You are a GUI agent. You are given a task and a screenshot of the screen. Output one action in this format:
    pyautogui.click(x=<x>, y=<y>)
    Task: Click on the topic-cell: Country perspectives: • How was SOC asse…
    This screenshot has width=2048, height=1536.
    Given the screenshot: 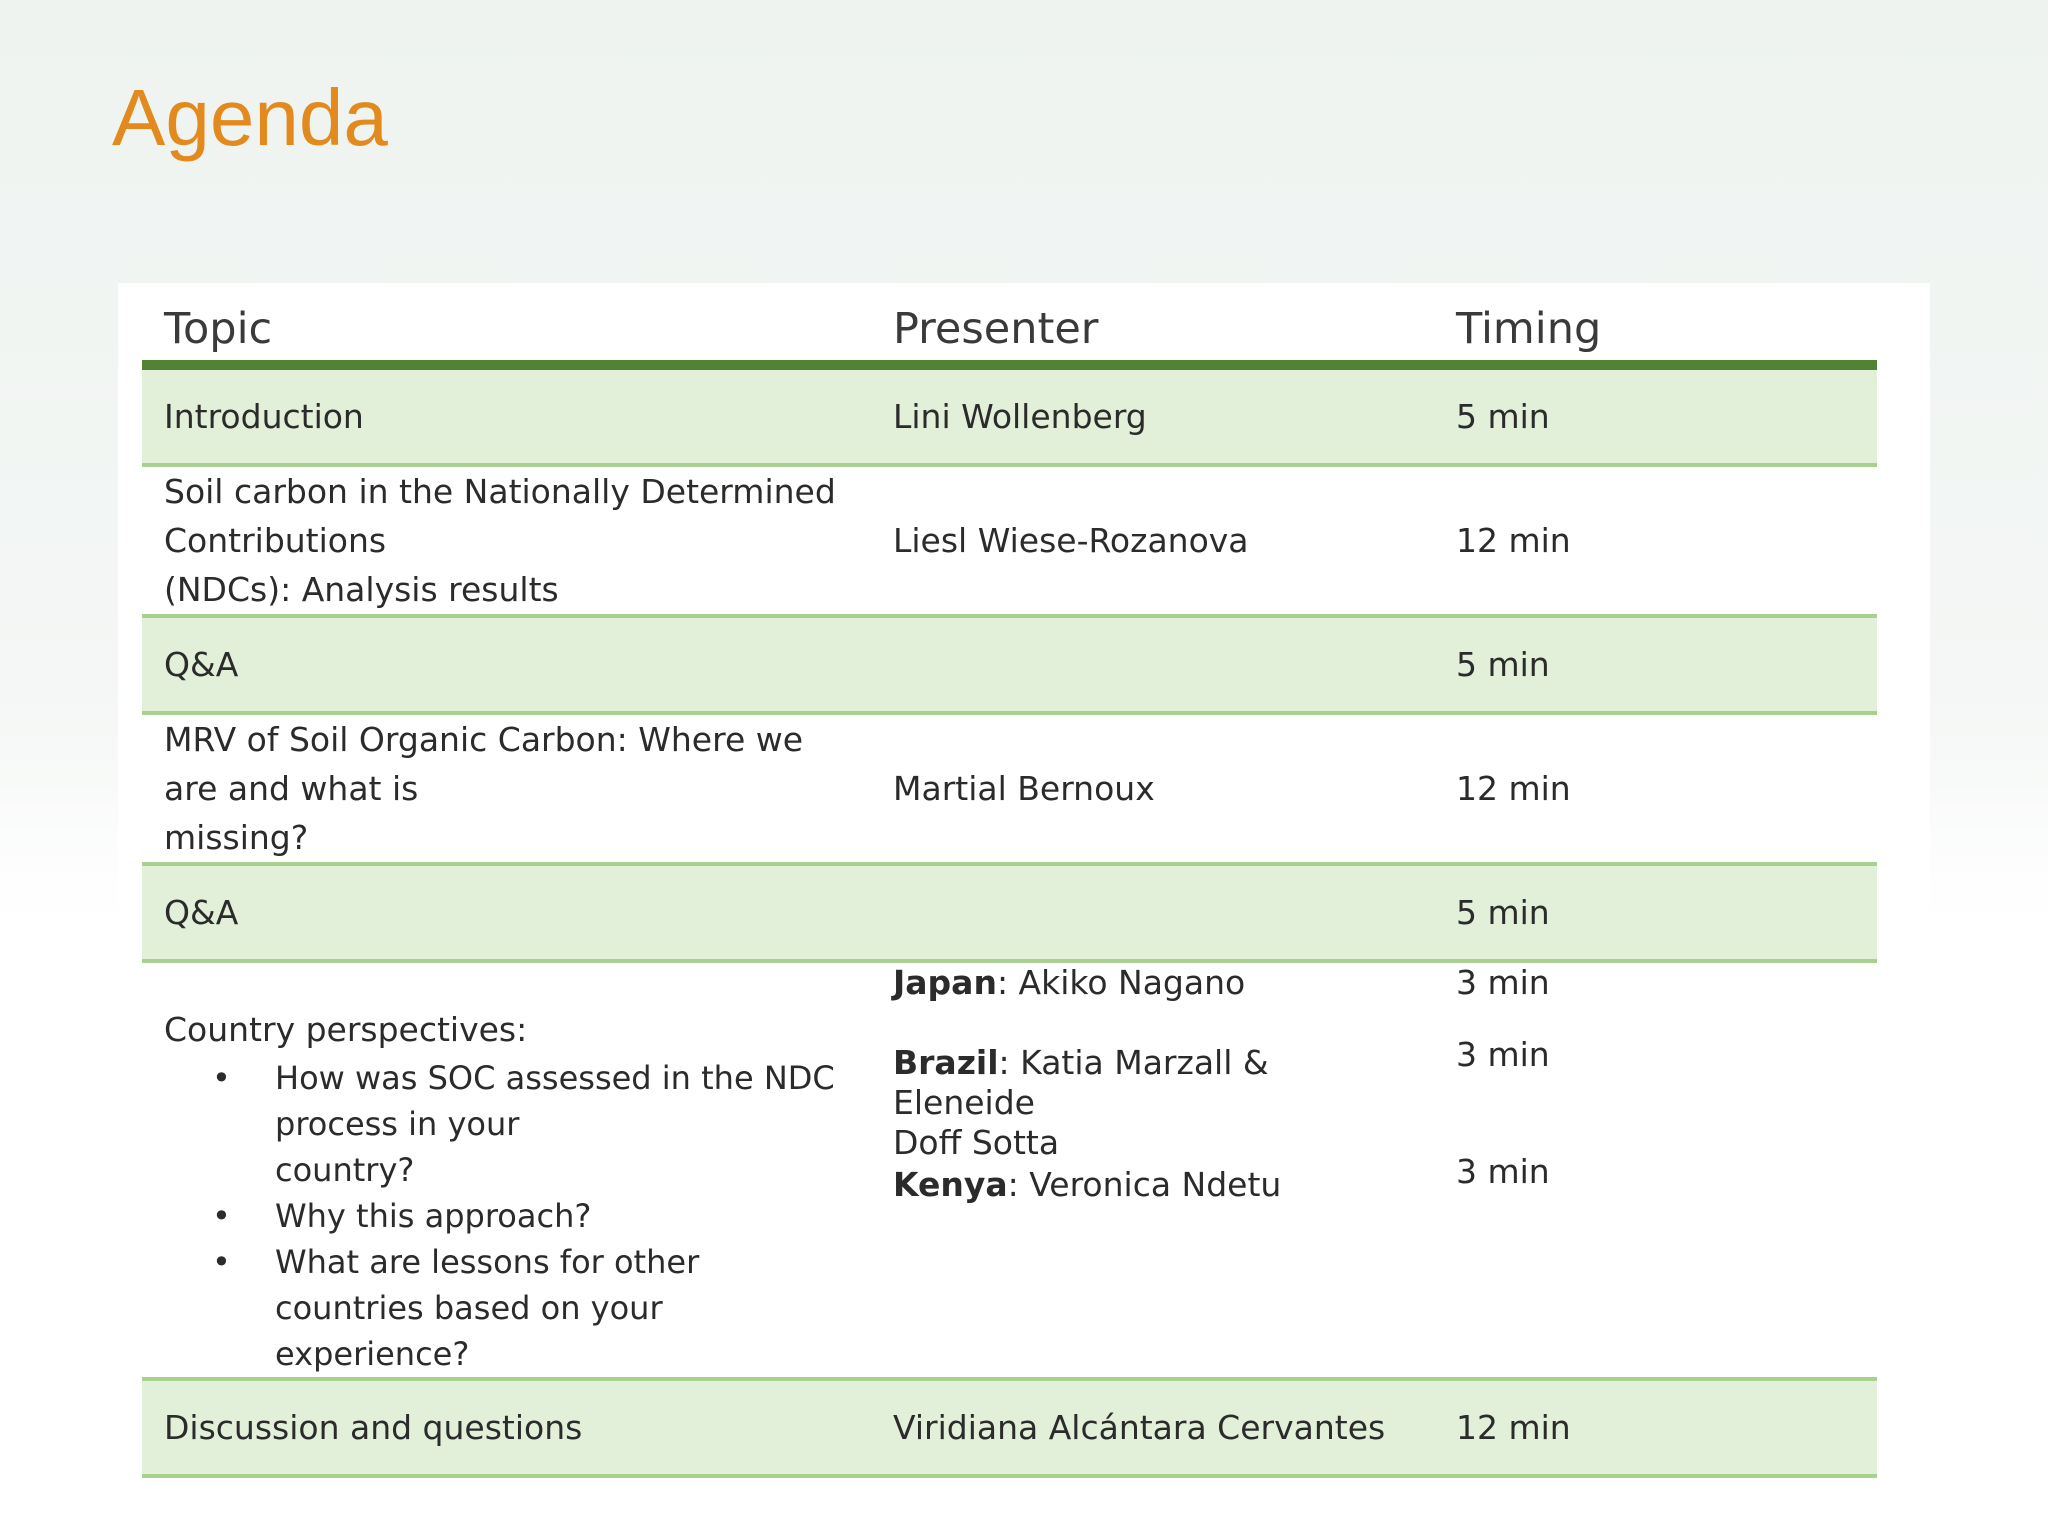 What is the action you would take?
    pyautogui.click(x=506, y=1171)
    